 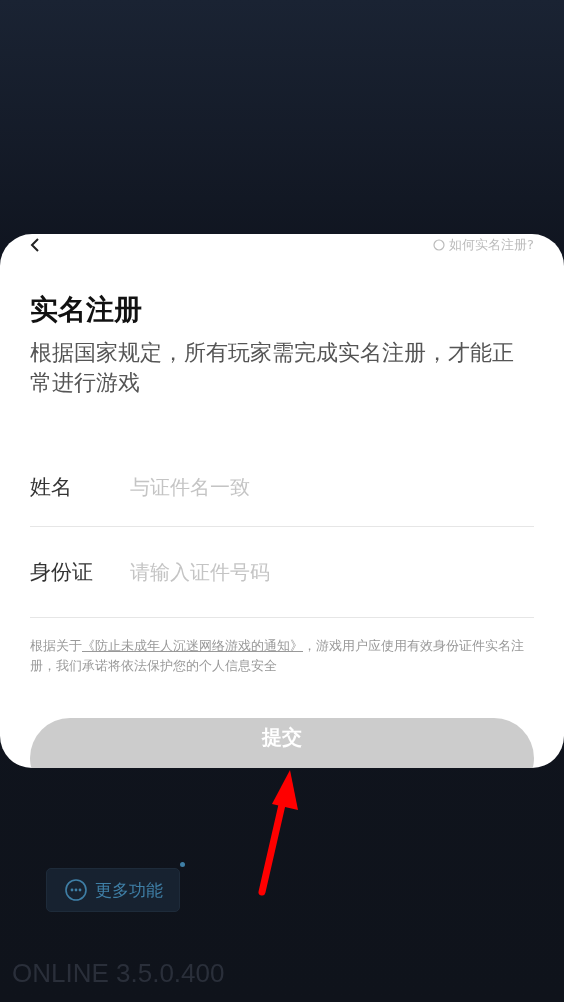 I want to click on field-label: 姓名, so click(x=51, y=487).